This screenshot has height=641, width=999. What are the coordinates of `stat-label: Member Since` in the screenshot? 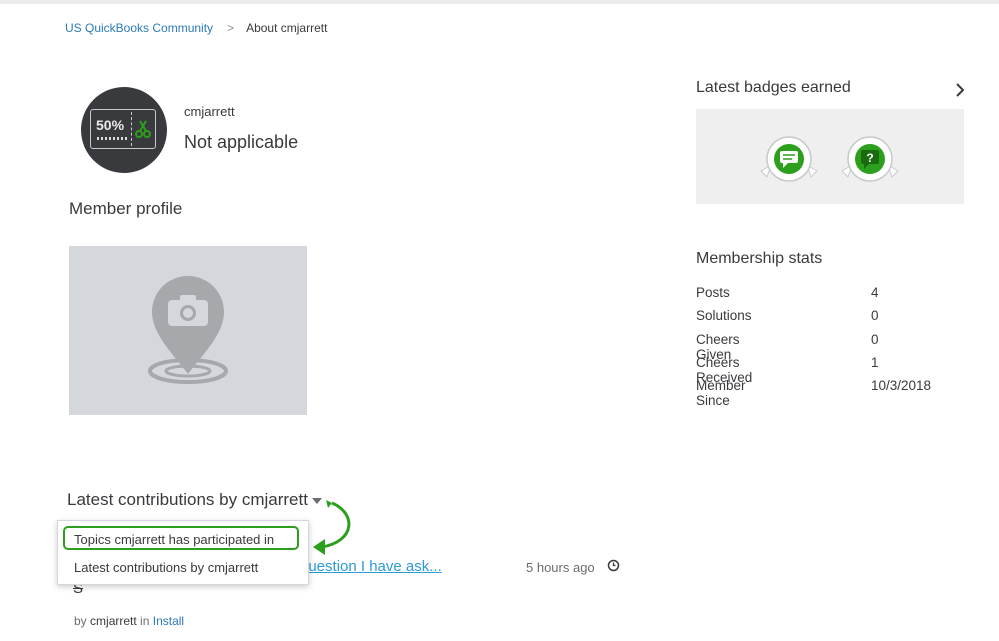 It's located at (721, 393).